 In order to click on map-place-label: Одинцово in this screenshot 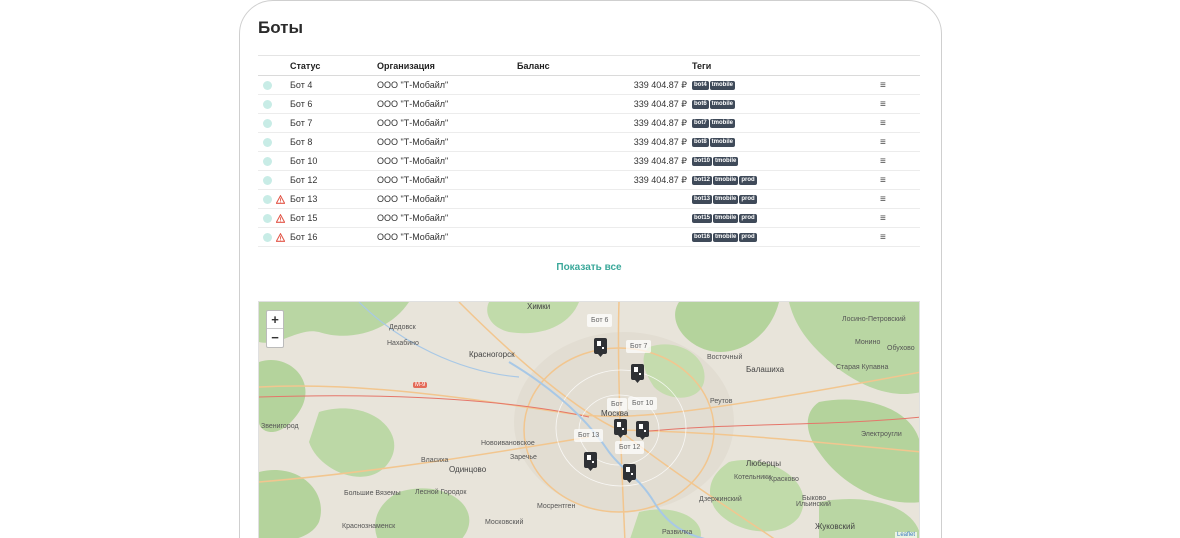, I will do `click(468, 469)`.